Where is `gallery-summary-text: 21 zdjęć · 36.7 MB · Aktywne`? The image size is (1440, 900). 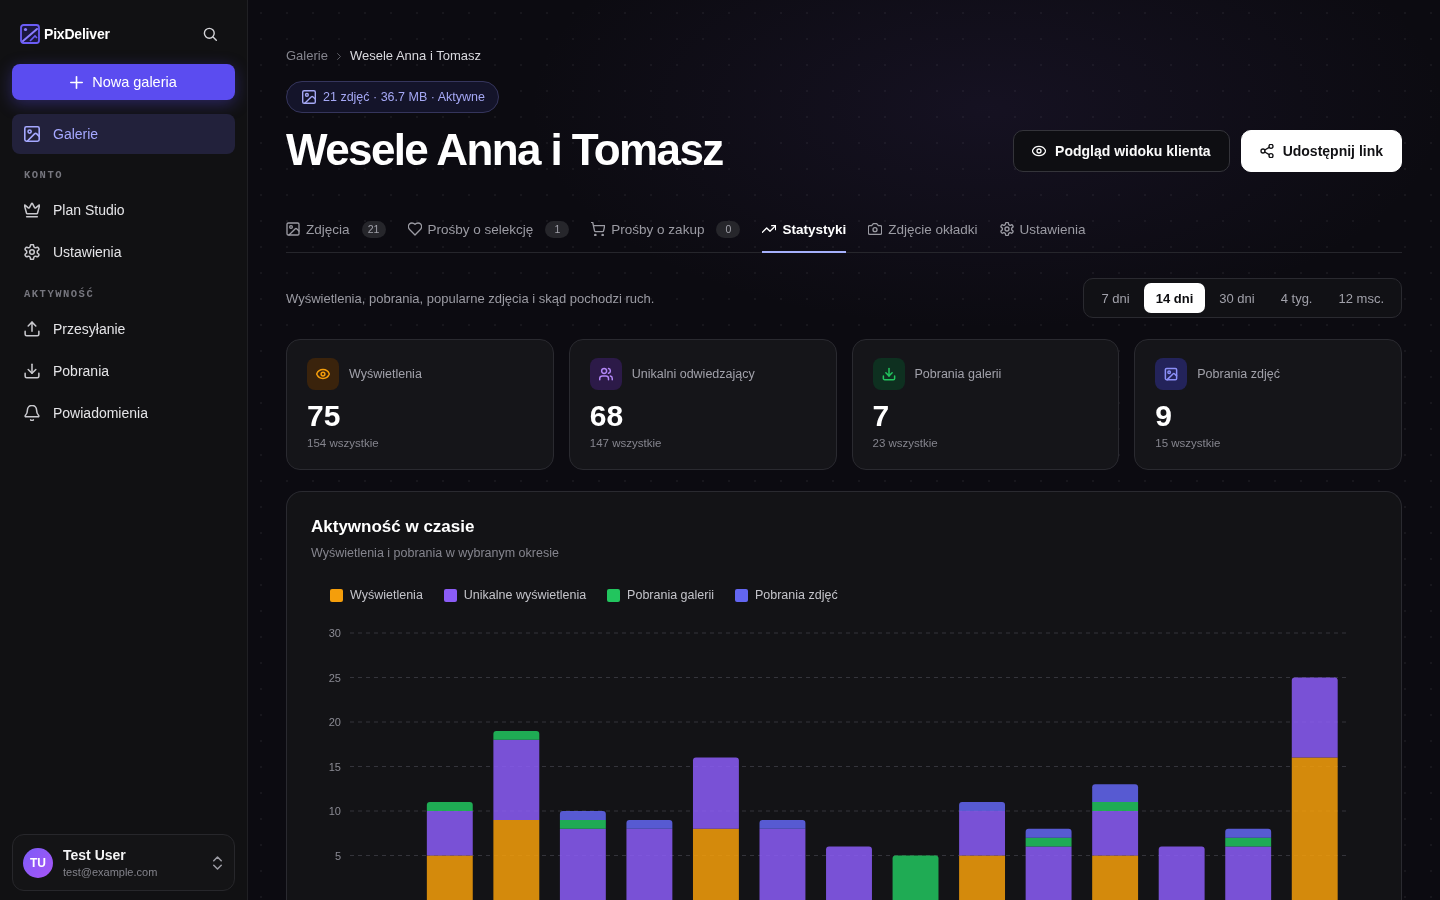
gallery-summary-text: 21 zdjęć · 36.7 MB · Aktywne is located at coordinates (404, 97).